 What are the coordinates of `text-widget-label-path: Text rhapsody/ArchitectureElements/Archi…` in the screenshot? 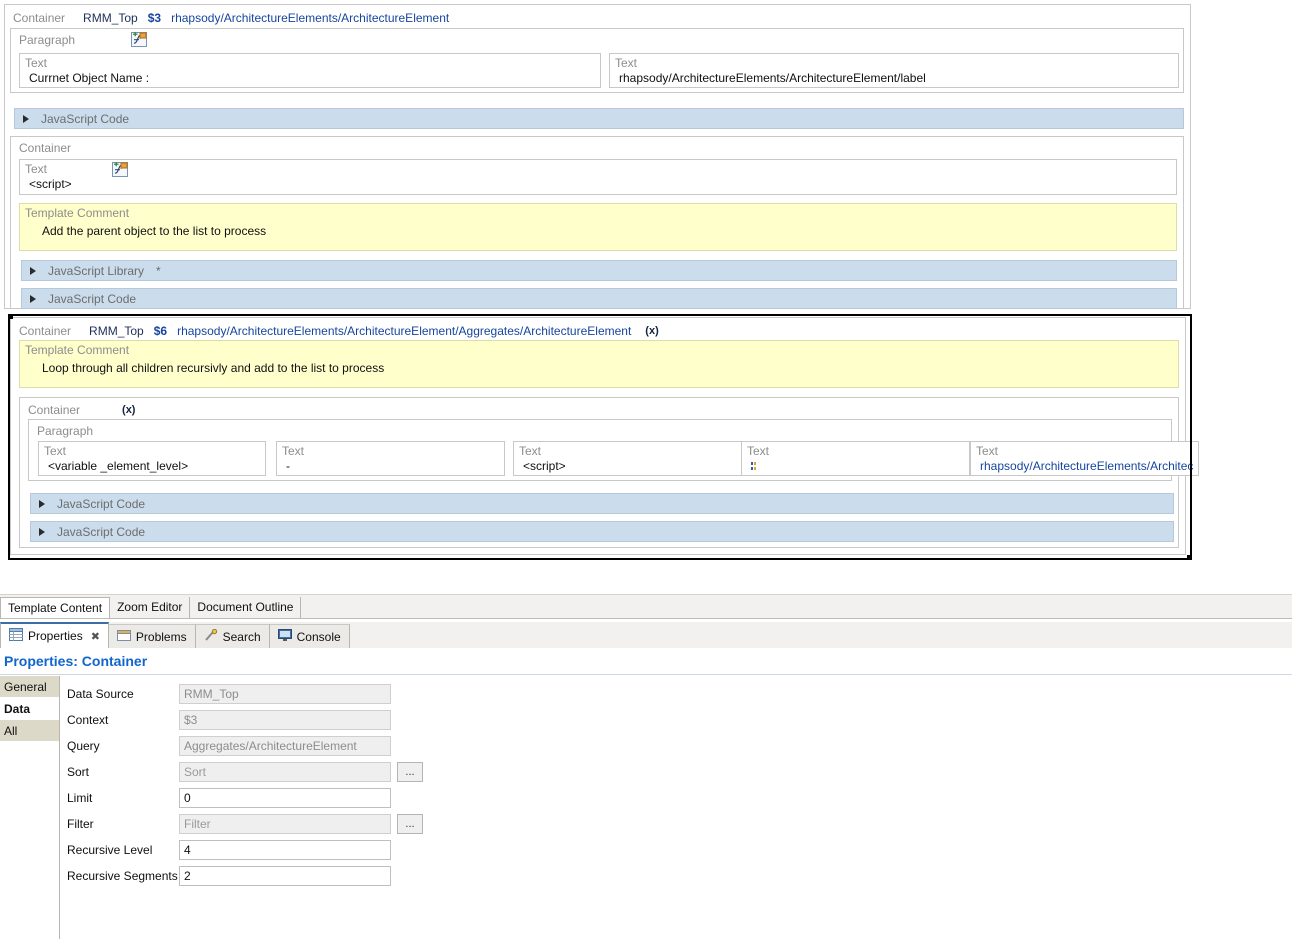 It's located at (894, 70).